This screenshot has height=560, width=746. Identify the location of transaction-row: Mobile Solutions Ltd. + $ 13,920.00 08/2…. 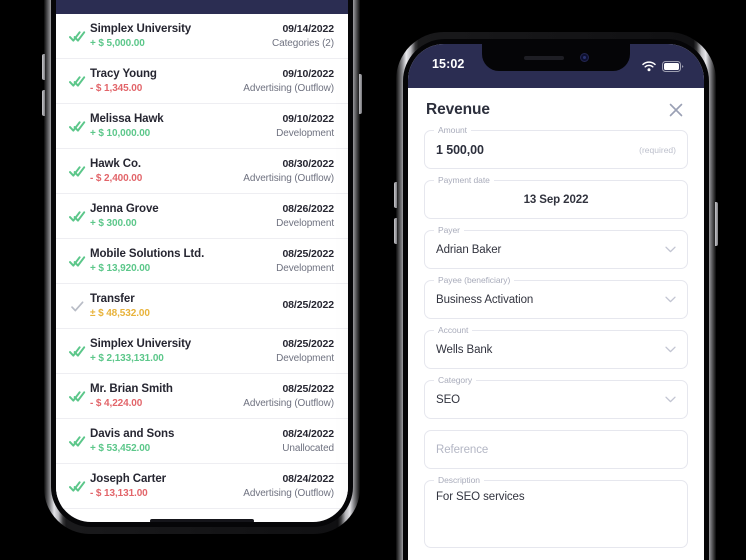
(202, 261).